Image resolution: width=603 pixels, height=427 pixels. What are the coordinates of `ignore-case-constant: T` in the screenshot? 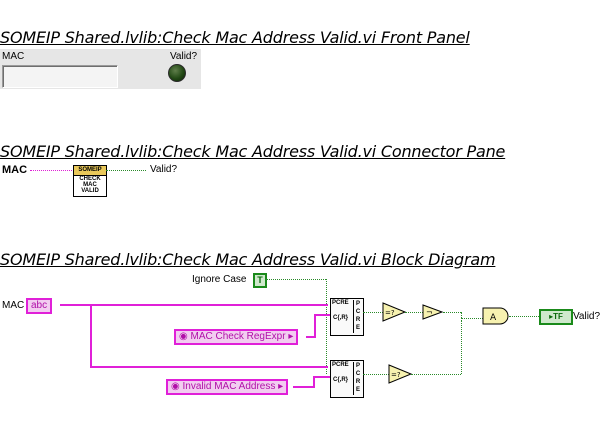 It's located at (260, 280).